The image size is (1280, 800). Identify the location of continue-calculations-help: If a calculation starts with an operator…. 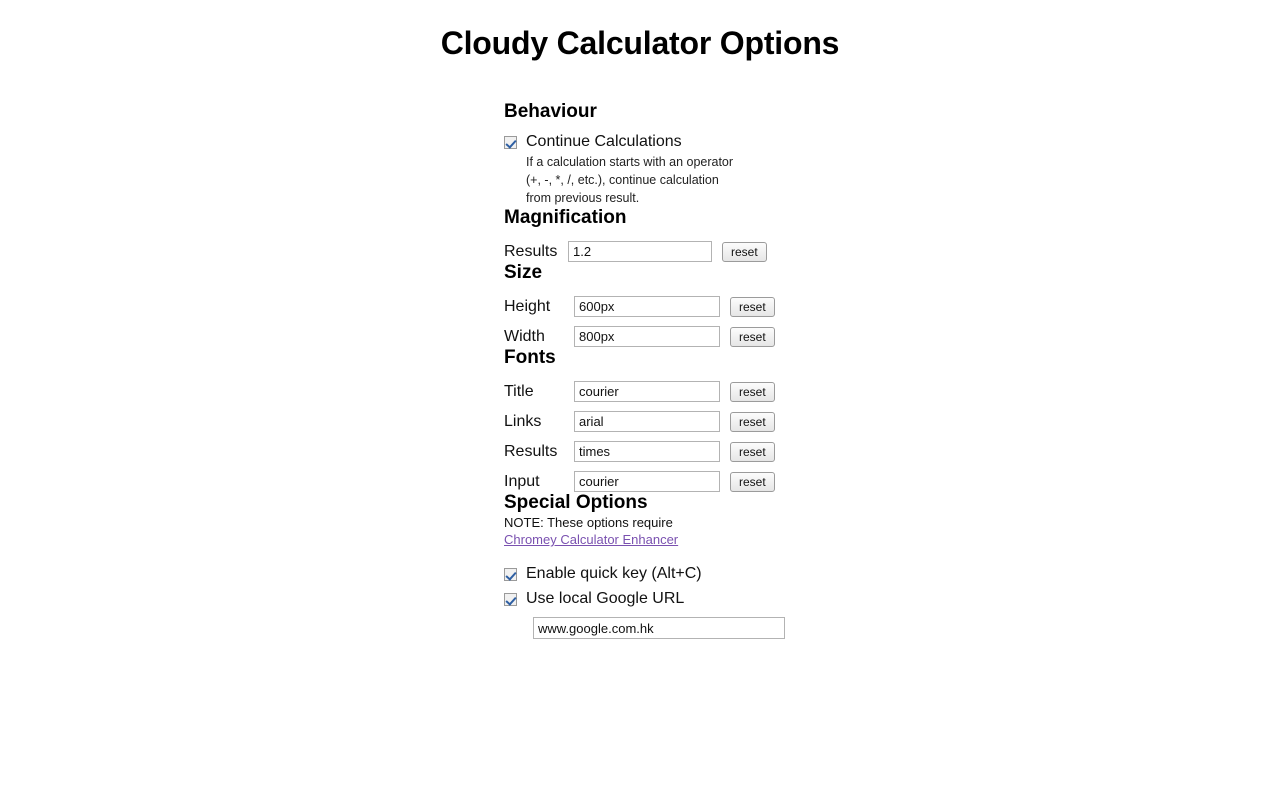
(652, 180).